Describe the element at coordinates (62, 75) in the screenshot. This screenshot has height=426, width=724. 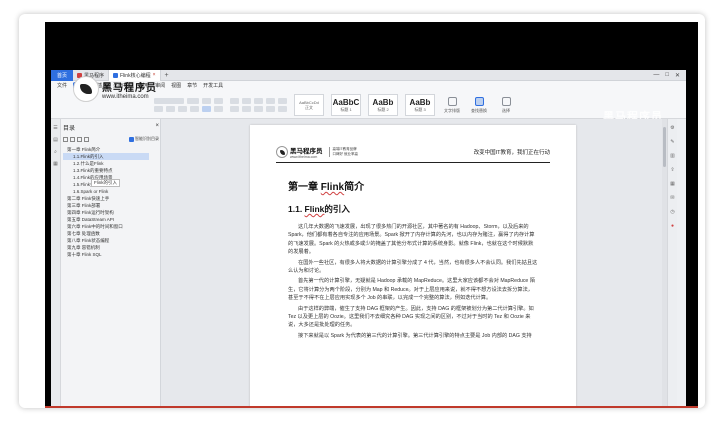
I see `tab-home: 首页` at that location.